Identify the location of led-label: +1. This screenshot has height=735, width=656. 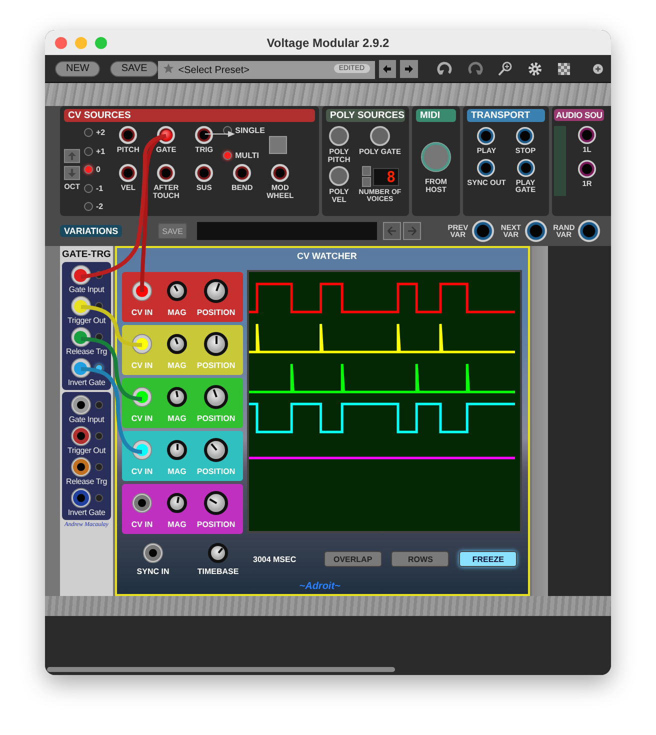
(101, 151).